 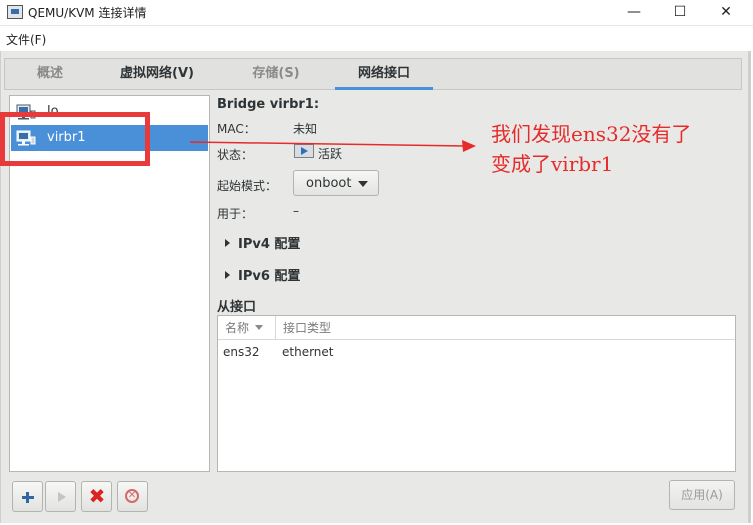 I want to click on play-icon, so click(x=62, y=497).